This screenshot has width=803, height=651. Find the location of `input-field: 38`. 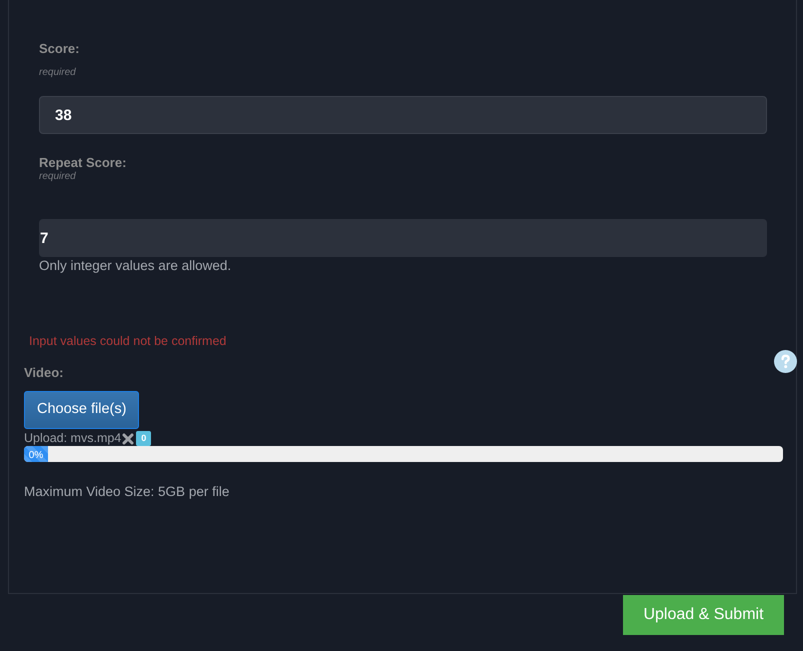

input-field: 38 is located at coordinates (403, 115).